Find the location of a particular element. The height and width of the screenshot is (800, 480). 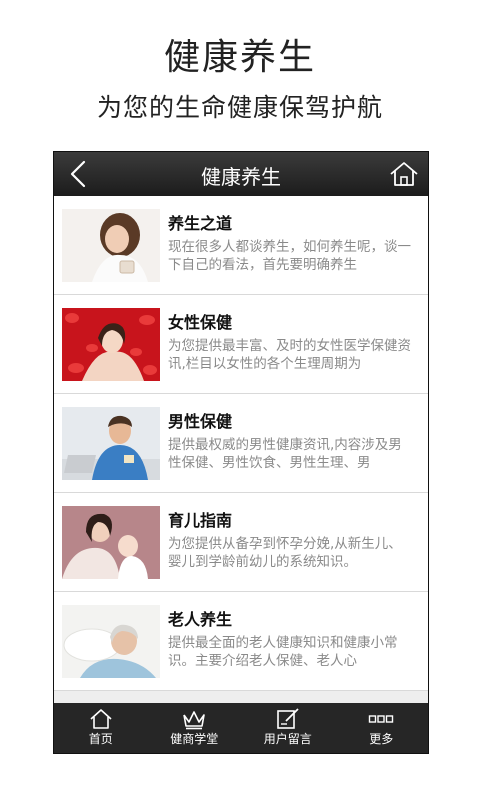

item-description: 为您提供从备孕到怀孕分娩,从新生儿、婴儿到学龄前幼儿的系统知识。 is located at coordinates (285, 553).